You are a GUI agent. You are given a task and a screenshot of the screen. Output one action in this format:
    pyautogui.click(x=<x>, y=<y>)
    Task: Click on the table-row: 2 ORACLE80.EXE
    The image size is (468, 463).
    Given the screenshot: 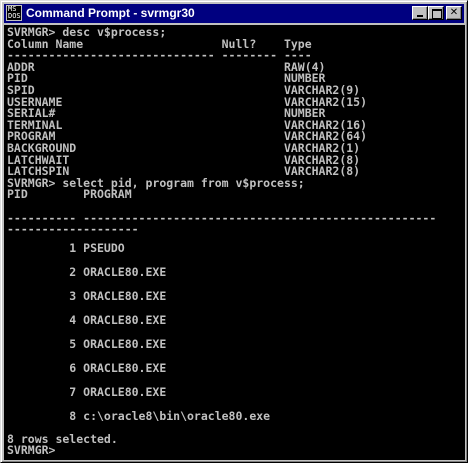 What is the action you would take?
    pyautogui.click(x=87, y=271)
    